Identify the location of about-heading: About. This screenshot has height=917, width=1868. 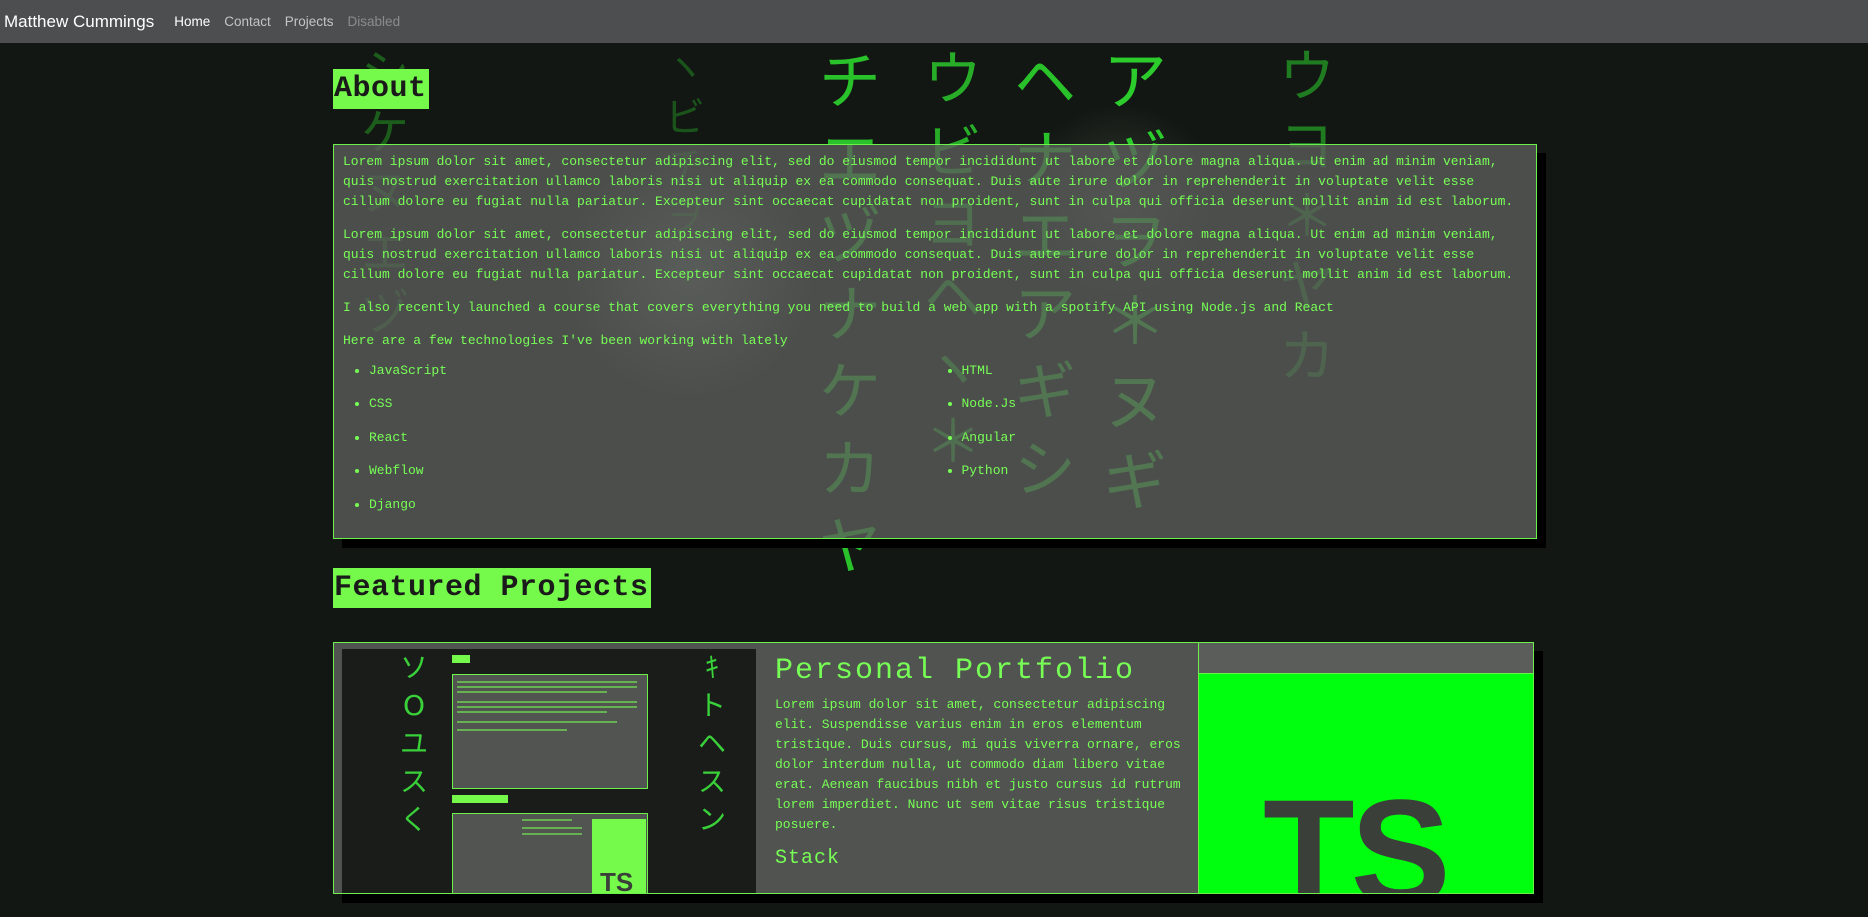
(381, 89).